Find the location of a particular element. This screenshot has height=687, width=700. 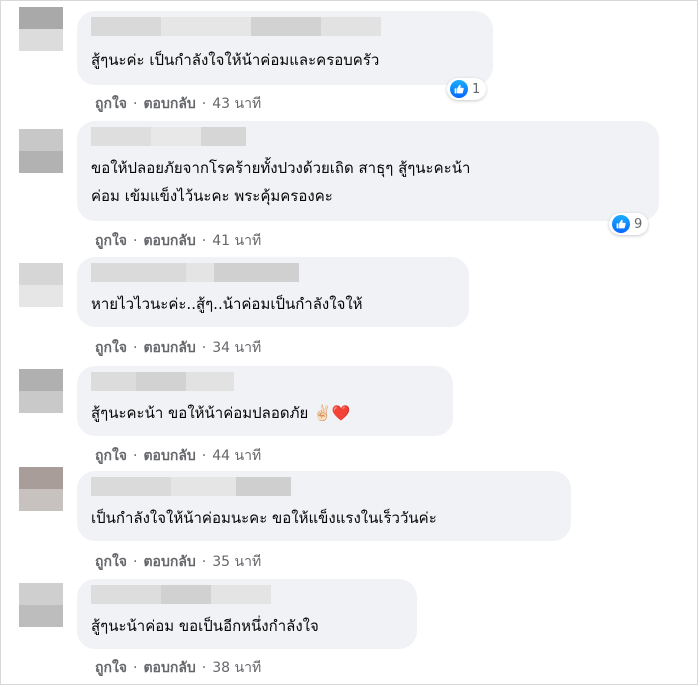

comment-actions: ถูกใจ · ตอบกลับ · 35 นาที is located at coordinates (178, 562).